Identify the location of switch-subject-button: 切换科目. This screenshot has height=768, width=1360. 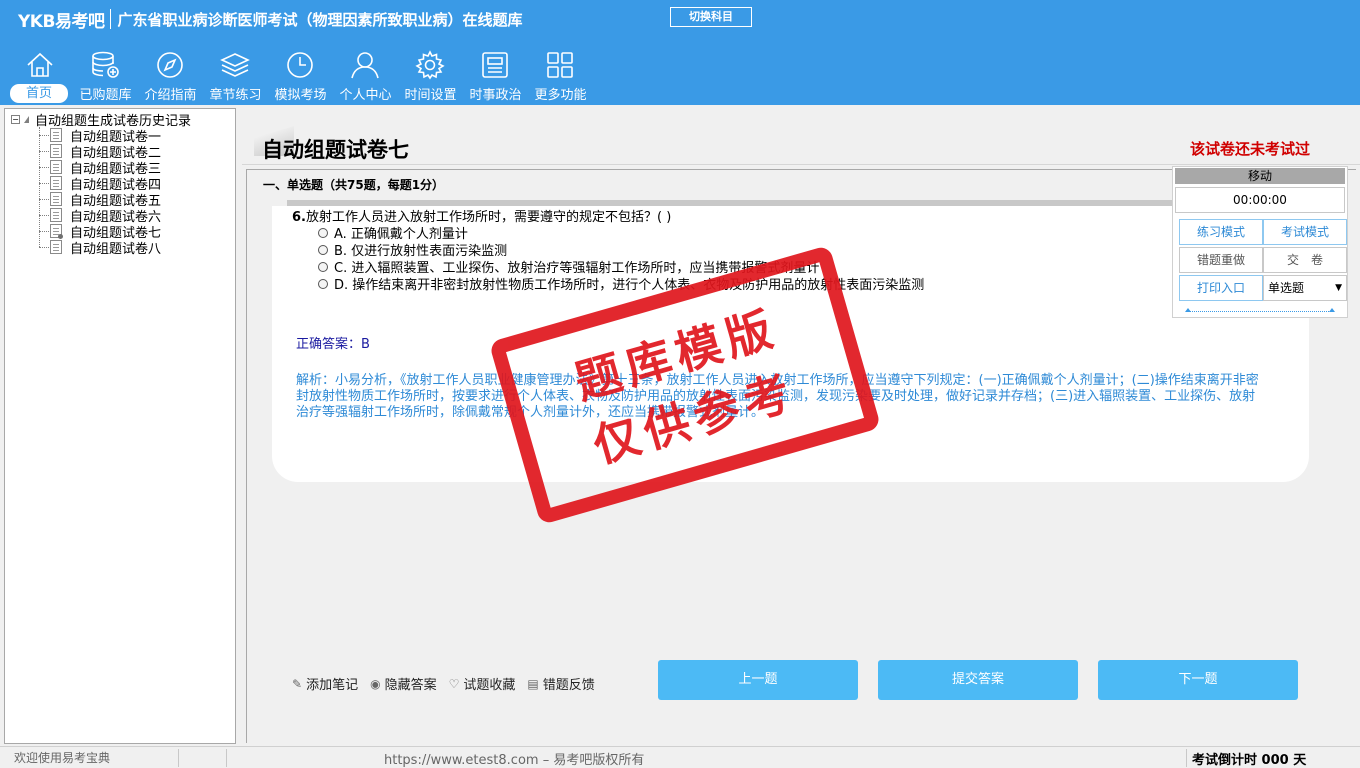
(711, 17).